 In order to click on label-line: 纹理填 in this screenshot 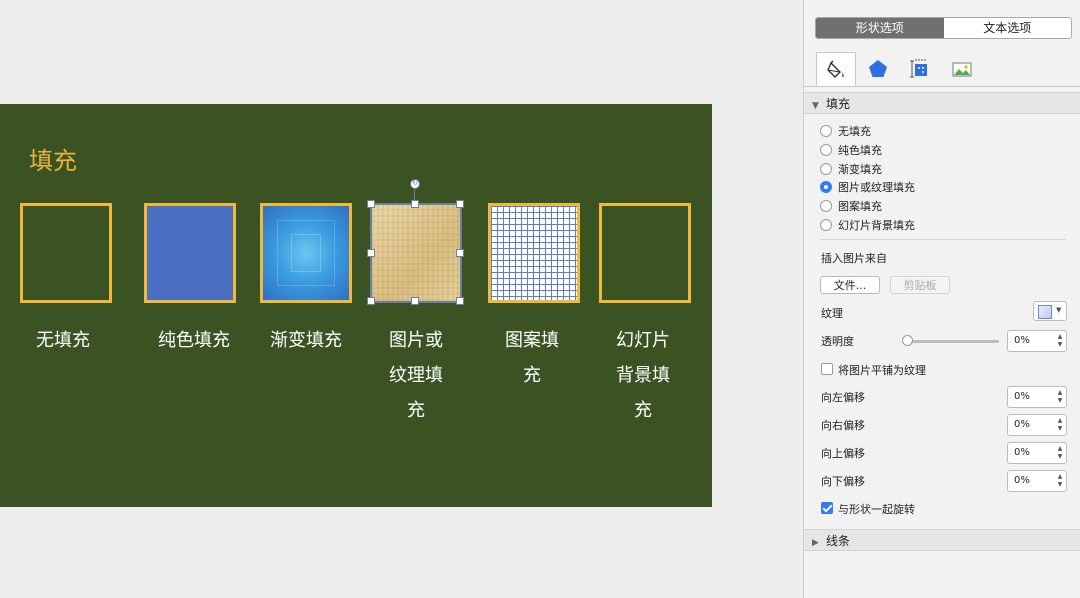, I will do `click(416, 375)`.